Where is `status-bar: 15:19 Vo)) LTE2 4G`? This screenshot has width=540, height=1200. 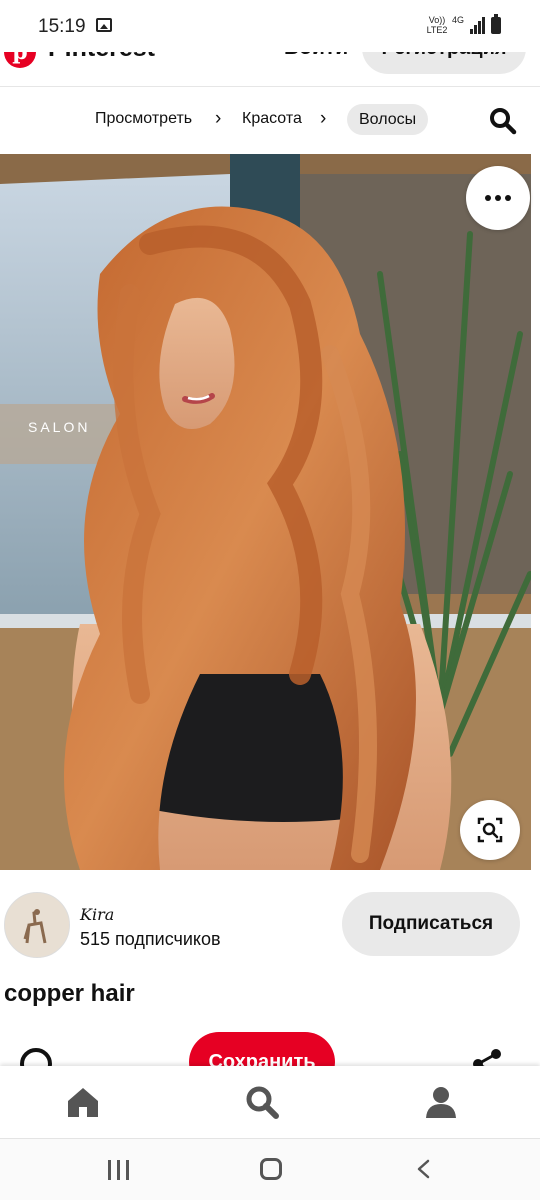
status-bar: 15:19 Vo)) LTE2 4G is located at coordinates (270, 26).